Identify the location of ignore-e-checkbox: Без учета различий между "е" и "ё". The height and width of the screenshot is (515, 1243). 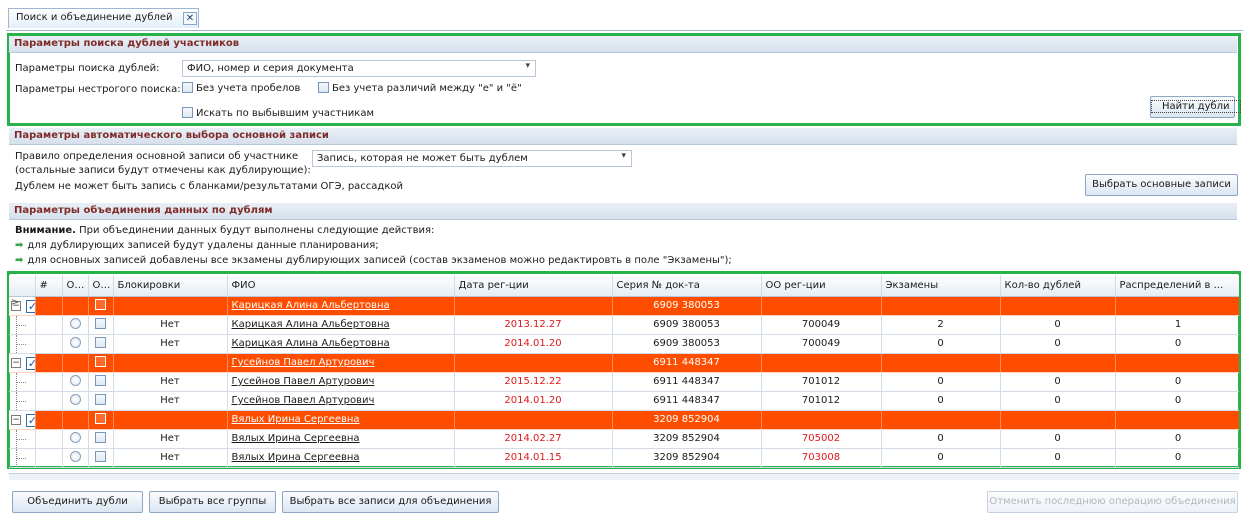
(420, 88).